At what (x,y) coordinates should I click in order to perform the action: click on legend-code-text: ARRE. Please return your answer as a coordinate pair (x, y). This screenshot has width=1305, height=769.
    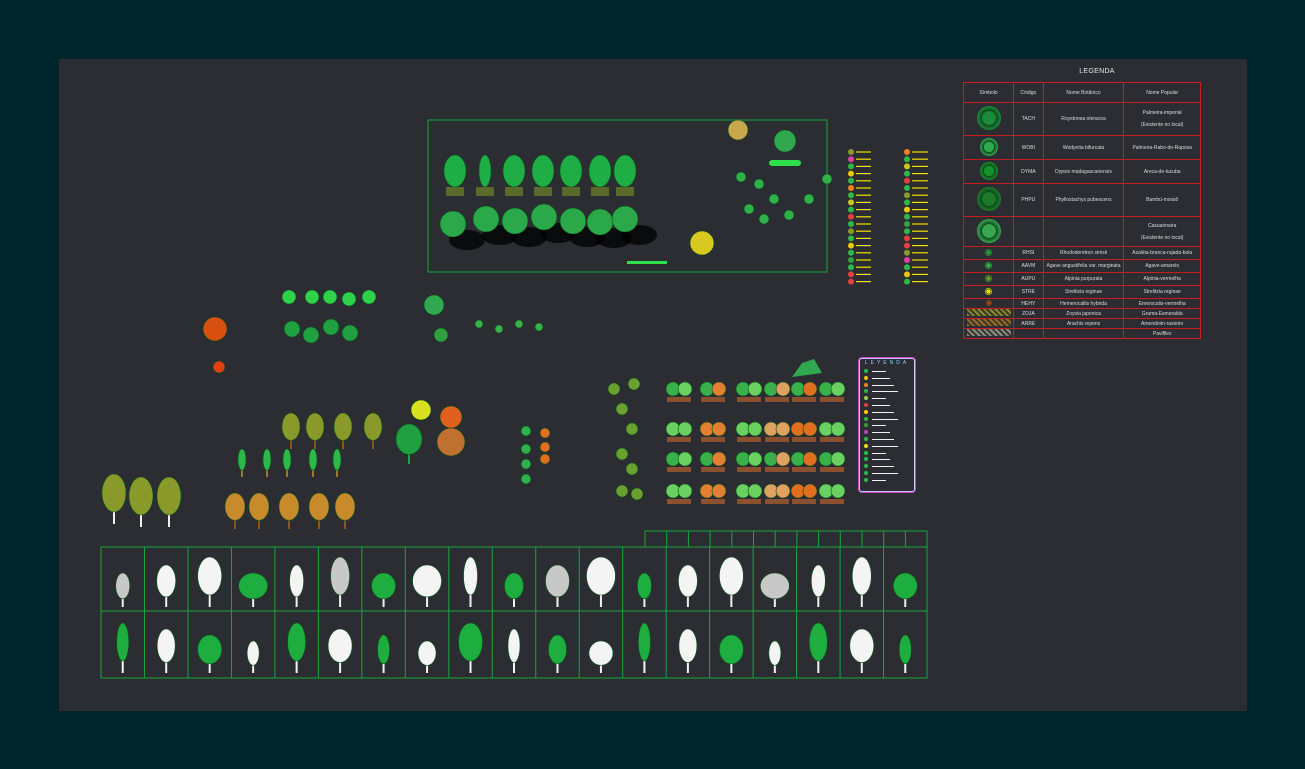
    Looking at the image, I should click on (1028, 323).